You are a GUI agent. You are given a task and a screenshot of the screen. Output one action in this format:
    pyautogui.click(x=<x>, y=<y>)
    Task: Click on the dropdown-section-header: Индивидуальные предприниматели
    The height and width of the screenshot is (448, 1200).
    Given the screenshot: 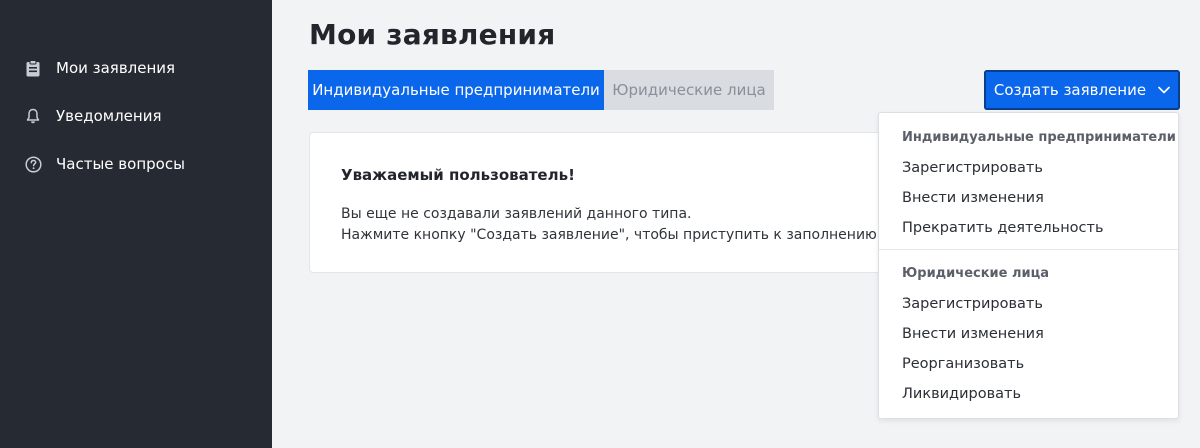 What is the action you would take?
    pyautogui.click(x=1039, y=137)
    